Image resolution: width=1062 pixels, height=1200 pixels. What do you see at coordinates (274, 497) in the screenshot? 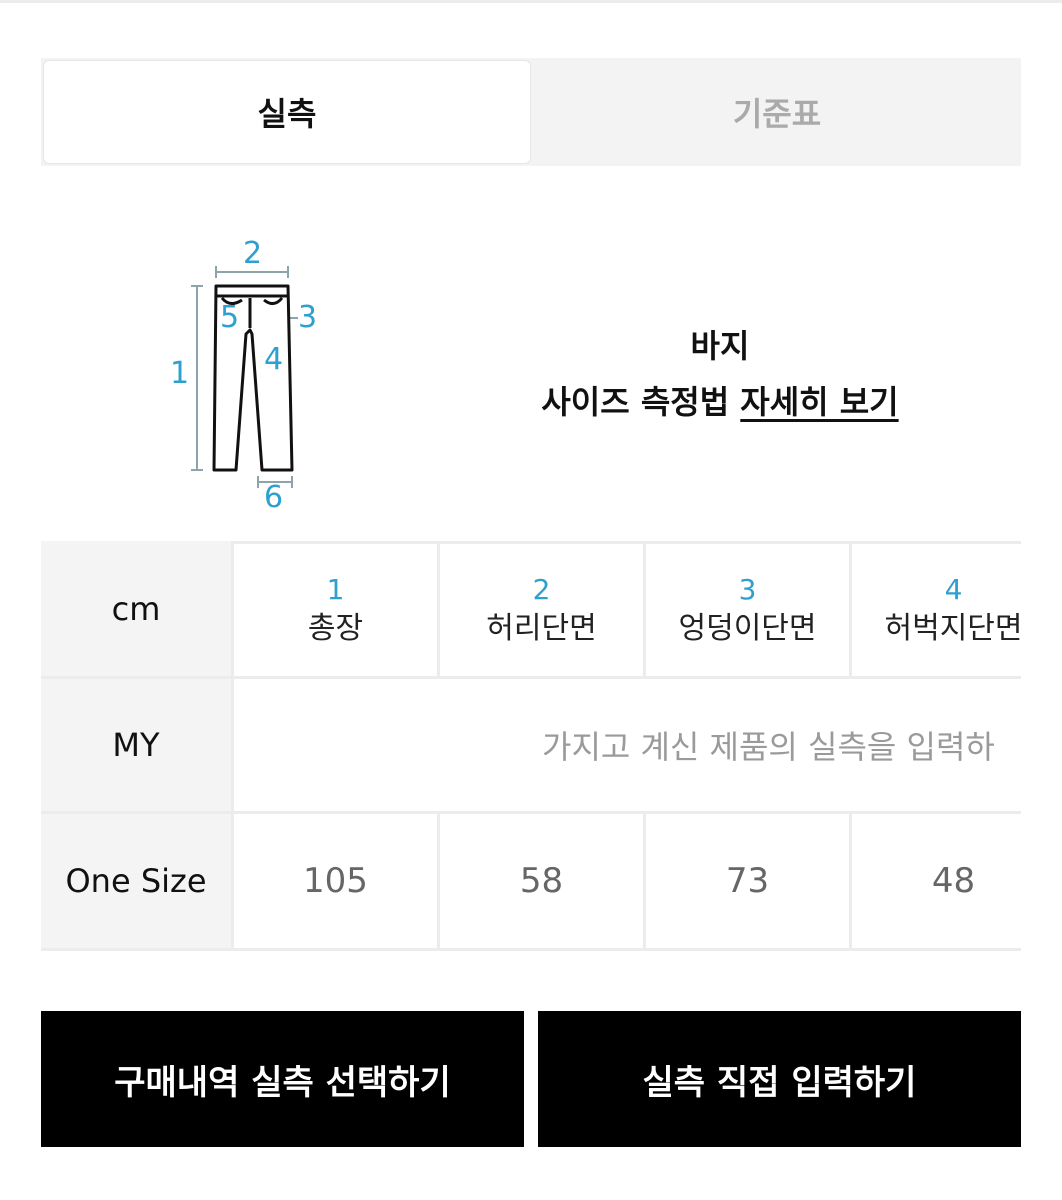
I see `guide-label-6: 6` at bounding box center [274, 497].